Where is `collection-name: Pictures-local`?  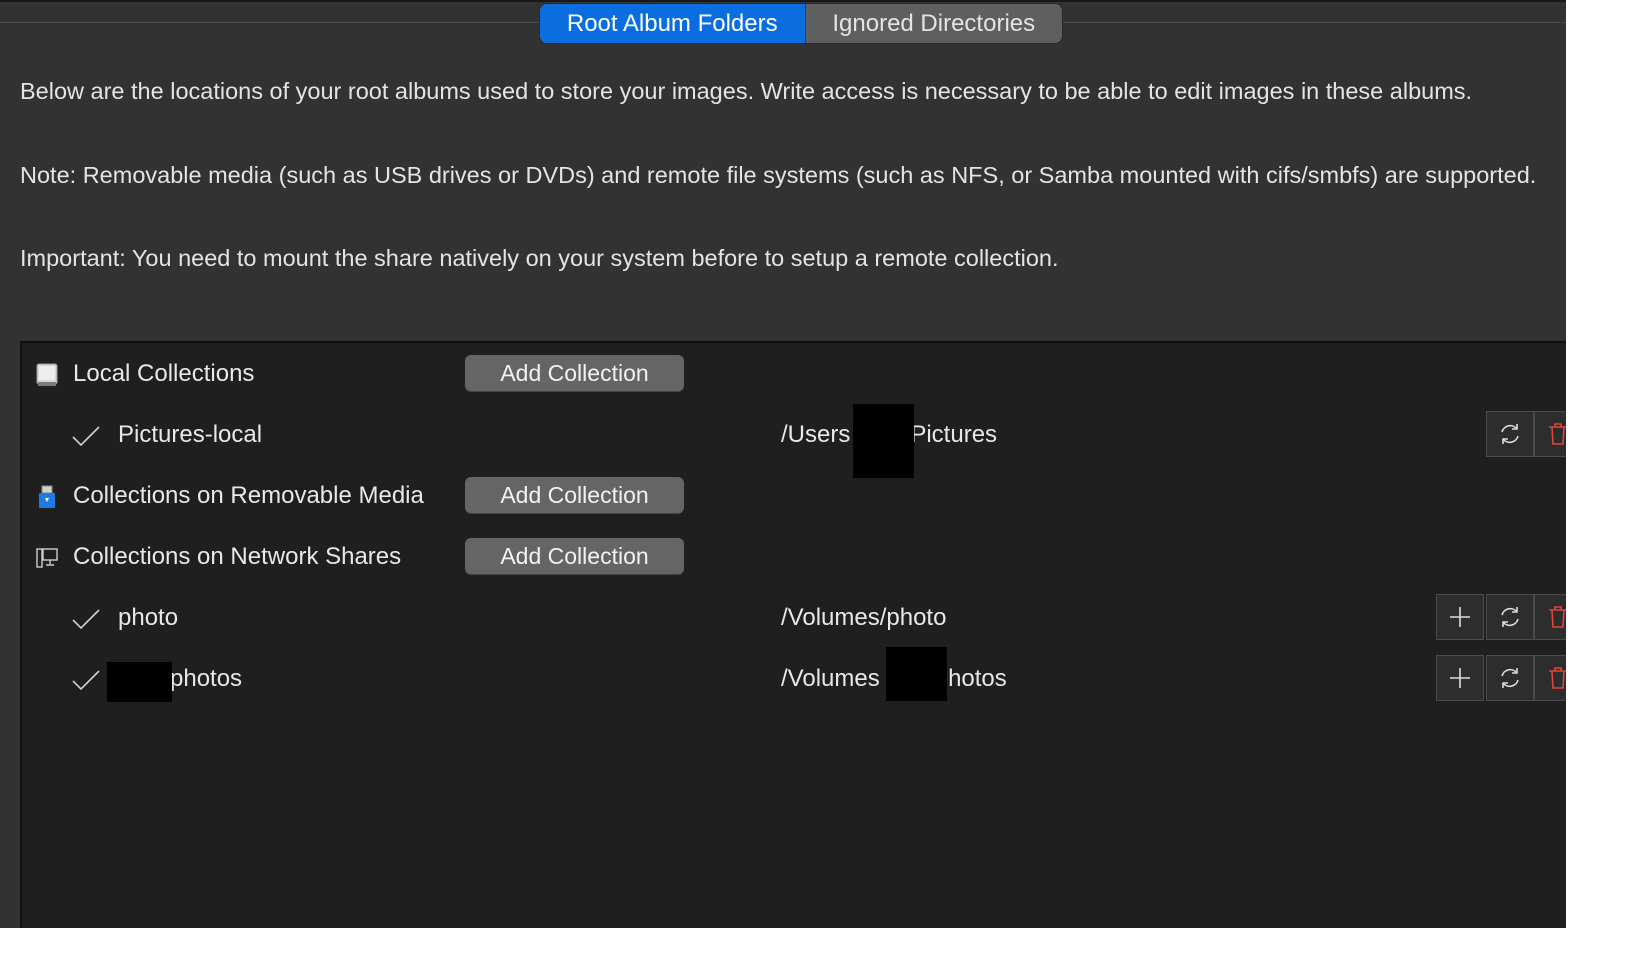
collection-name: Pictures-local is located at coordinates (190, 434).